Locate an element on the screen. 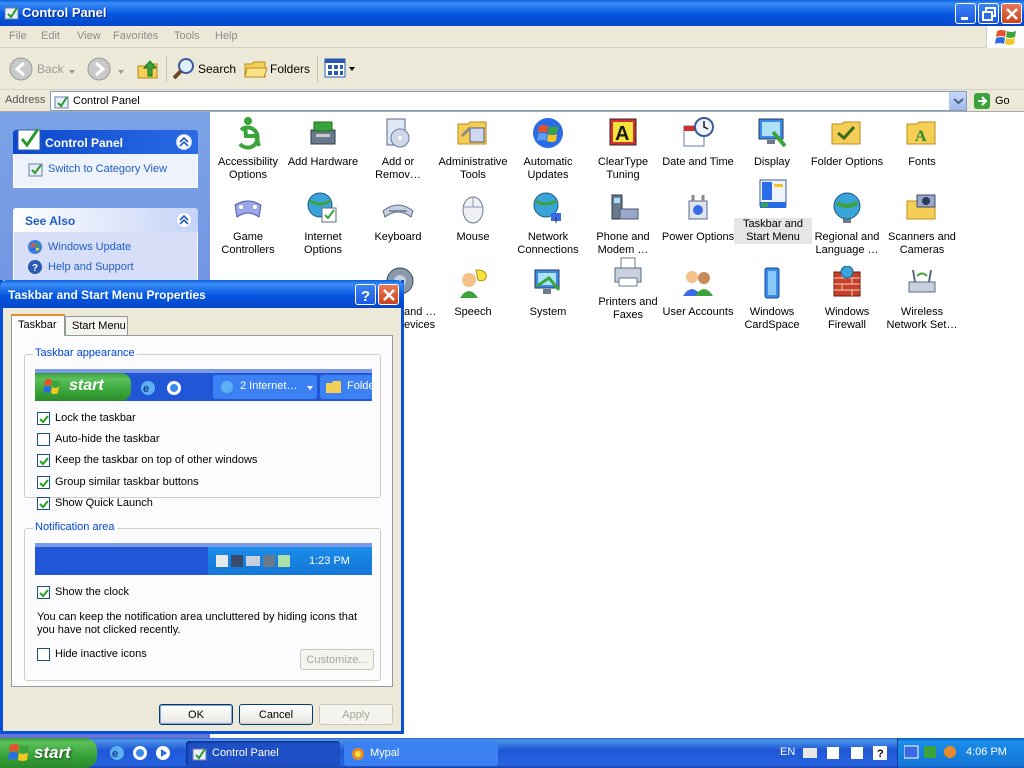  item-system: System is located at coordinates (548, 292).